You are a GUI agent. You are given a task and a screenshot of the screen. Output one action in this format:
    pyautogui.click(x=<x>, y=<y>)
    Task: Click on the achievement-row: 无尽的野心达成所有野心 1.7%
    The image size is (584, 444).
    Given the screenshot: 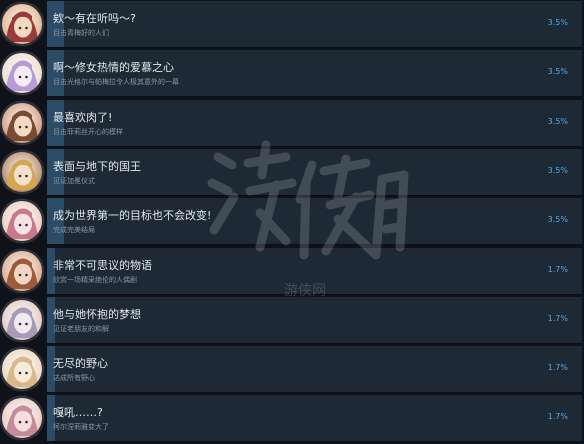 What is the action you would take?
    pyautogui.click(x=292, y=370)
    